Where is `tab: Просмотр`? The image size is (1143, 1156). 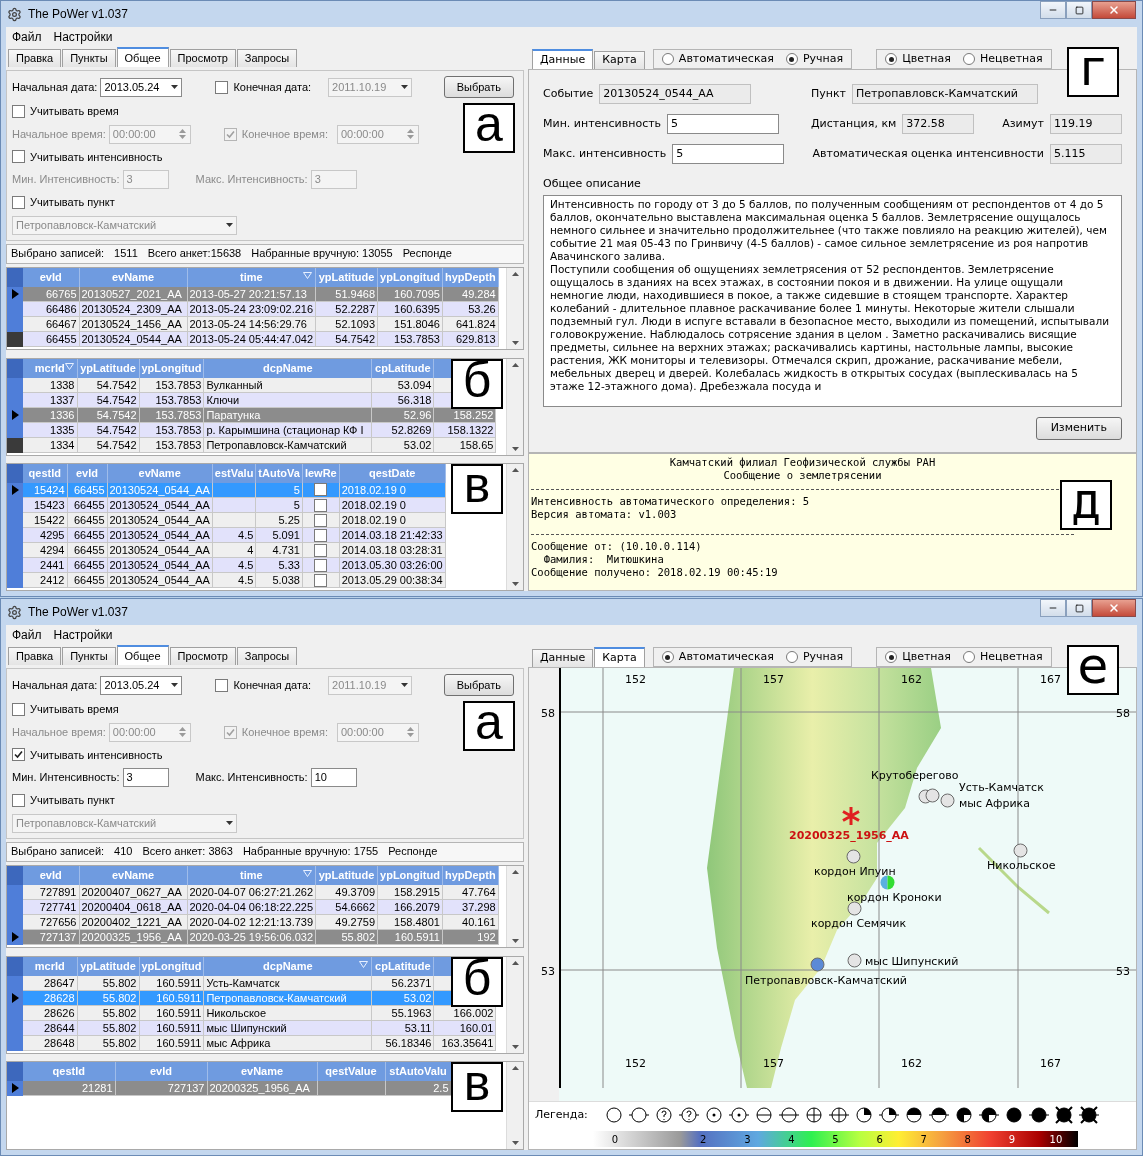
tab: Просмотр is located at coordinates (202, 58).